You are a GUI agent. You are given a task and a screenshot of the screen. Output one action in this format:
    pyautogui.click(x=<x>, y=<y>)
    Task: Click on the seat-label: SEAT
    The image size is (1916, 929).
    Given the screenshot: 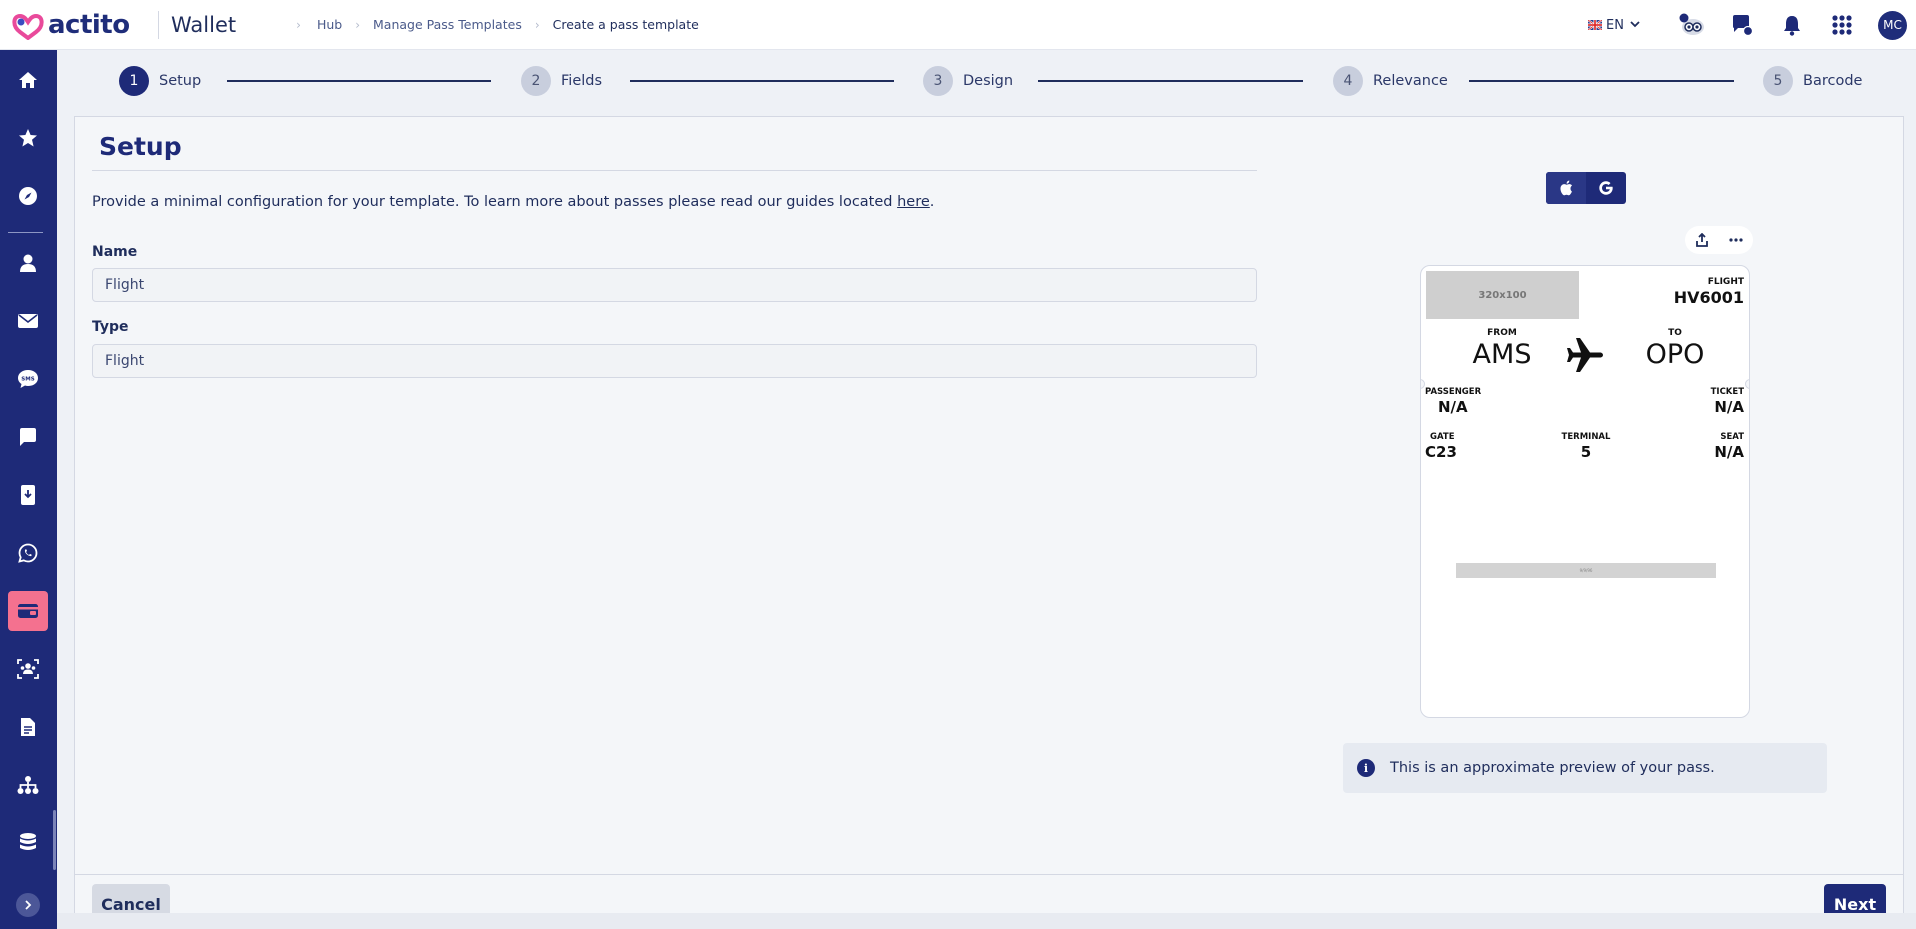 What is the action you would take?
    pyautogui.click(x=1732, y=437)
    